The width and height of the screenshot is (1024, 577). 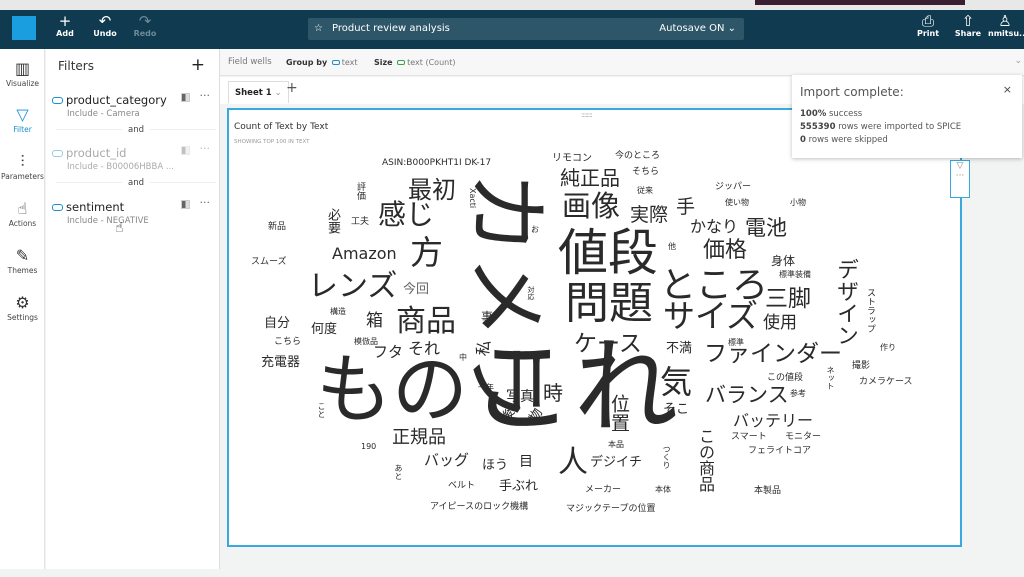 I want to click on word: ほう, so click(x=495, y=465).